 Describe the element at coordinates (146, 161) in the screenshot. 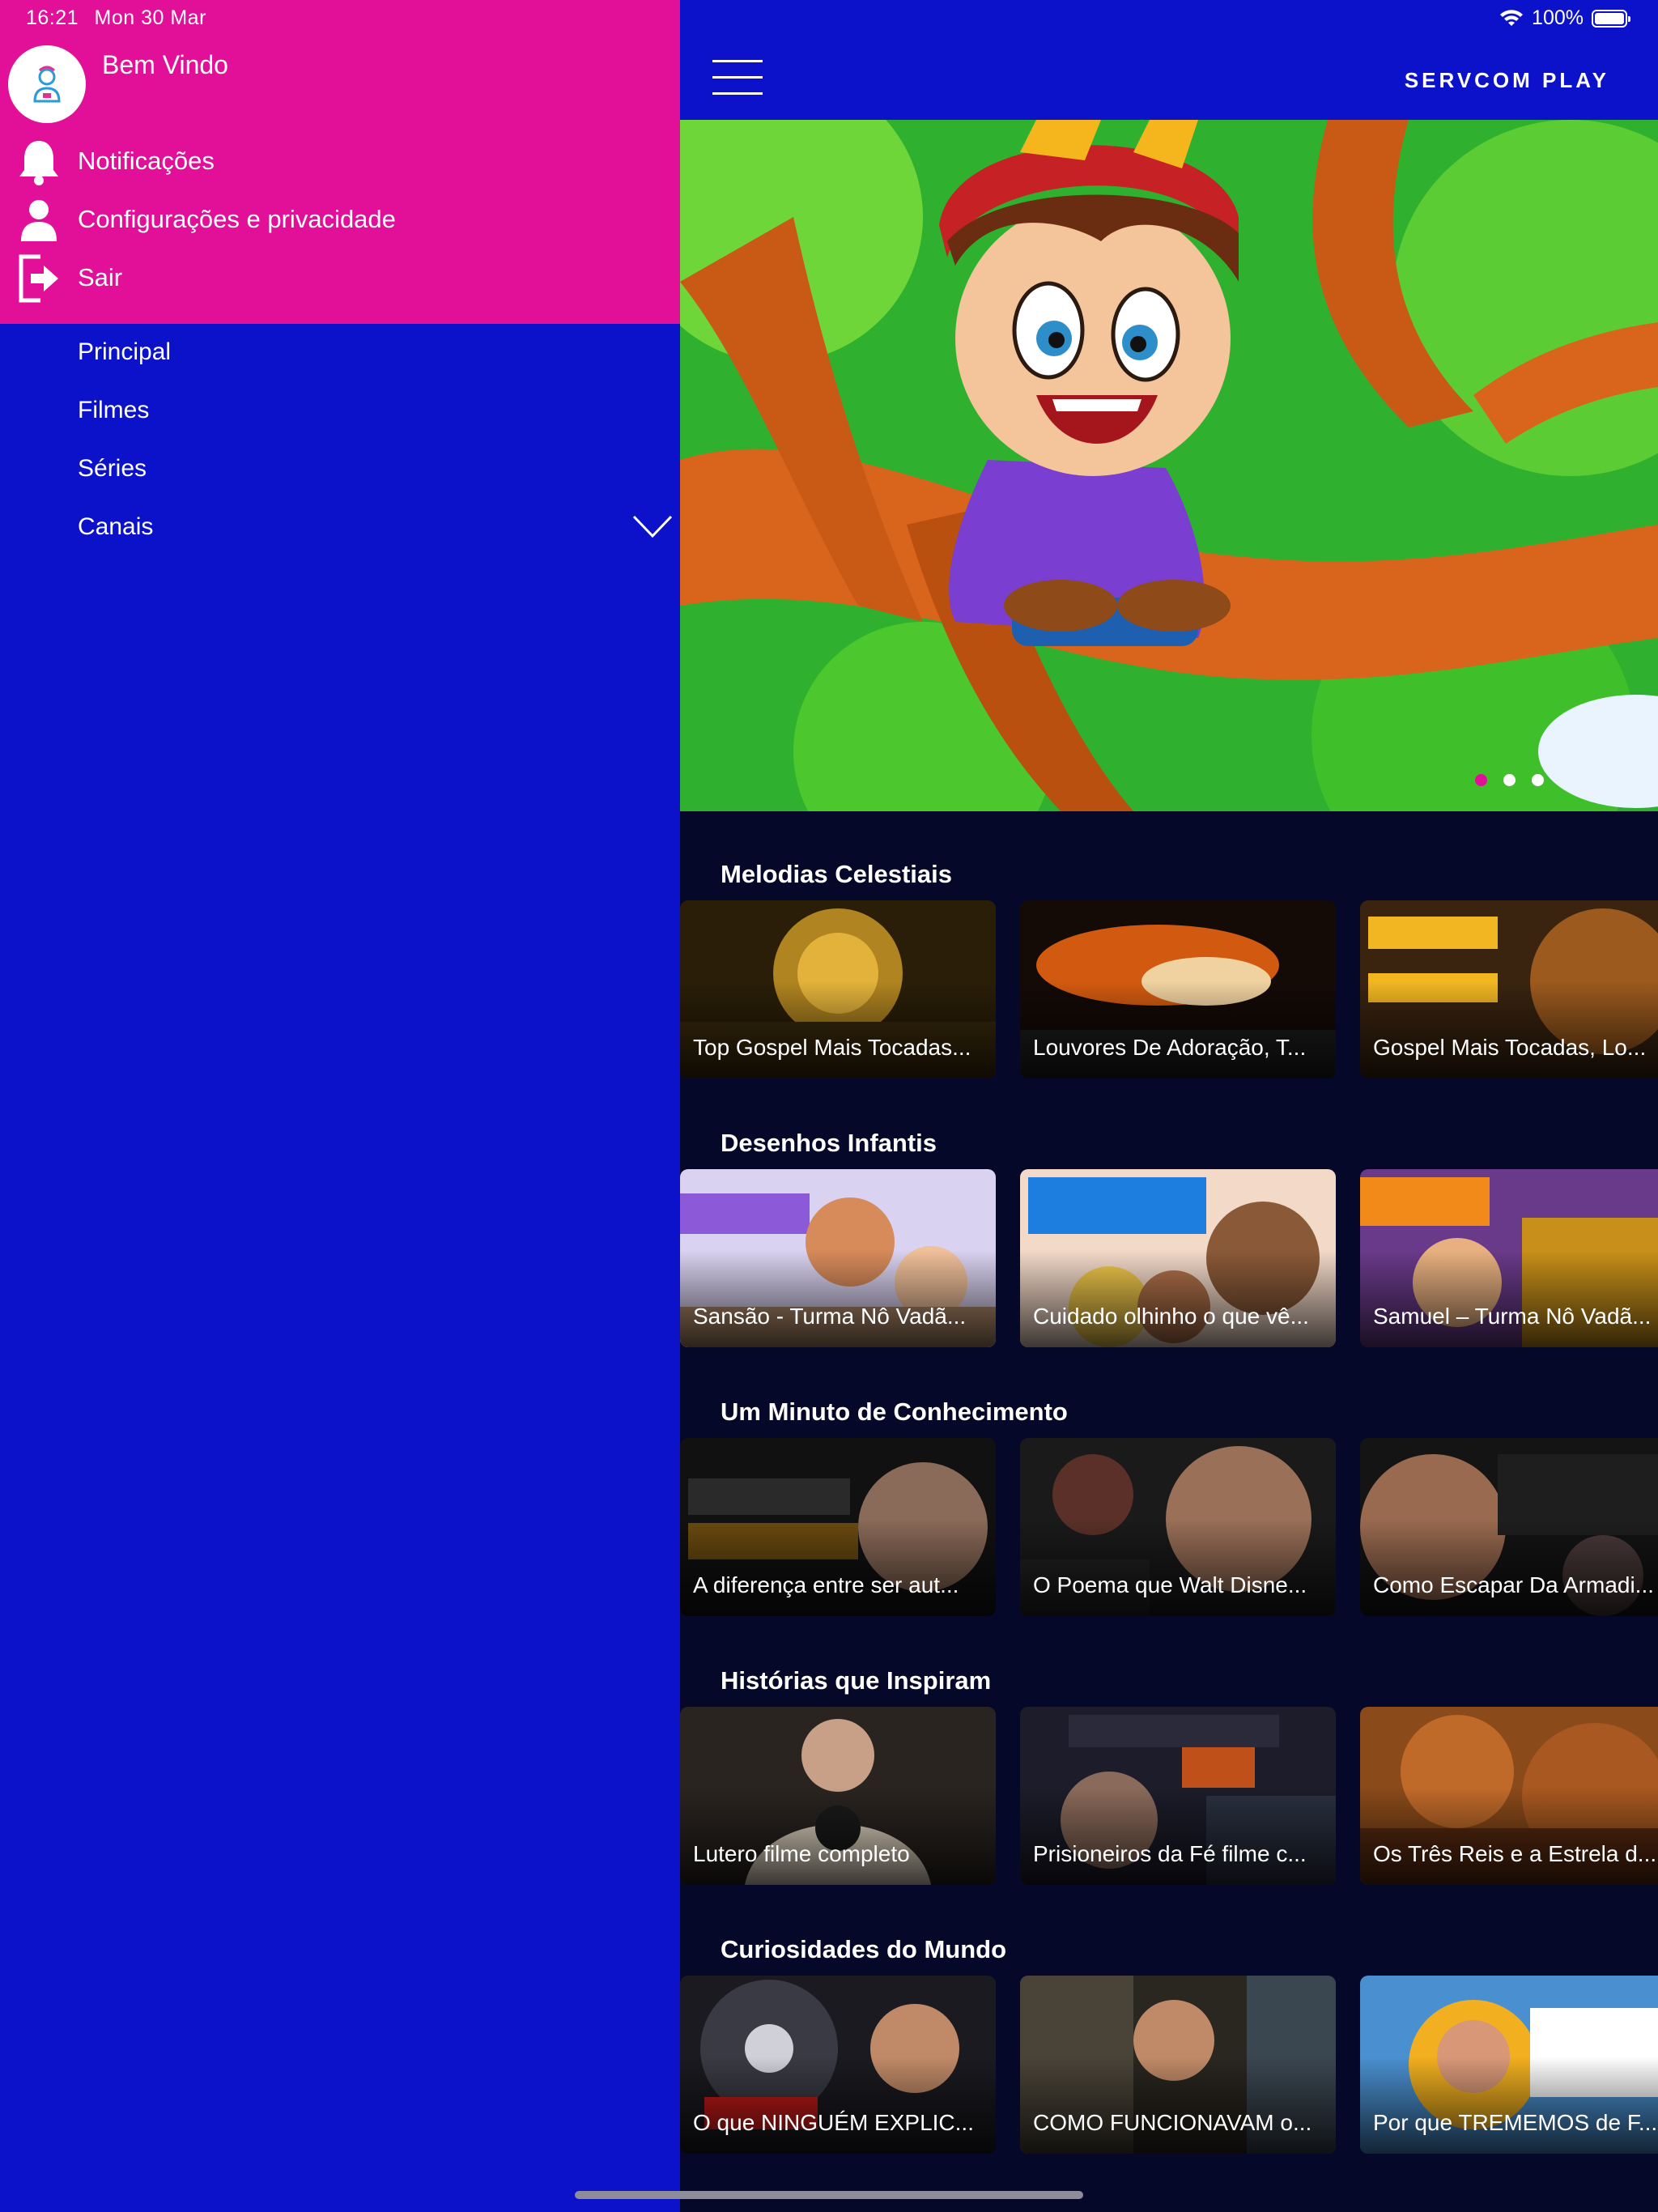

I see `notifications-label: Notificações` at that location.